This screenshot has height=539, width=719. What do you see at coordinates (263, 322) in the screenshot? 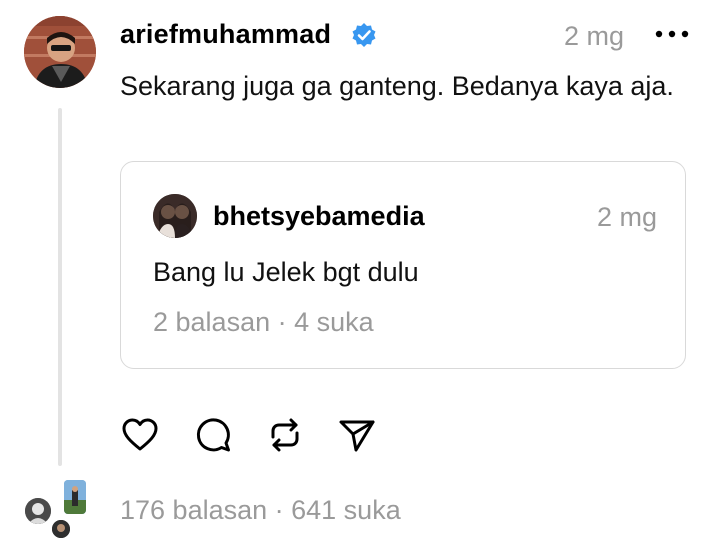
I see `quoted-stats: 2 balasan · 4 suka` at bounding box center [263, 322].